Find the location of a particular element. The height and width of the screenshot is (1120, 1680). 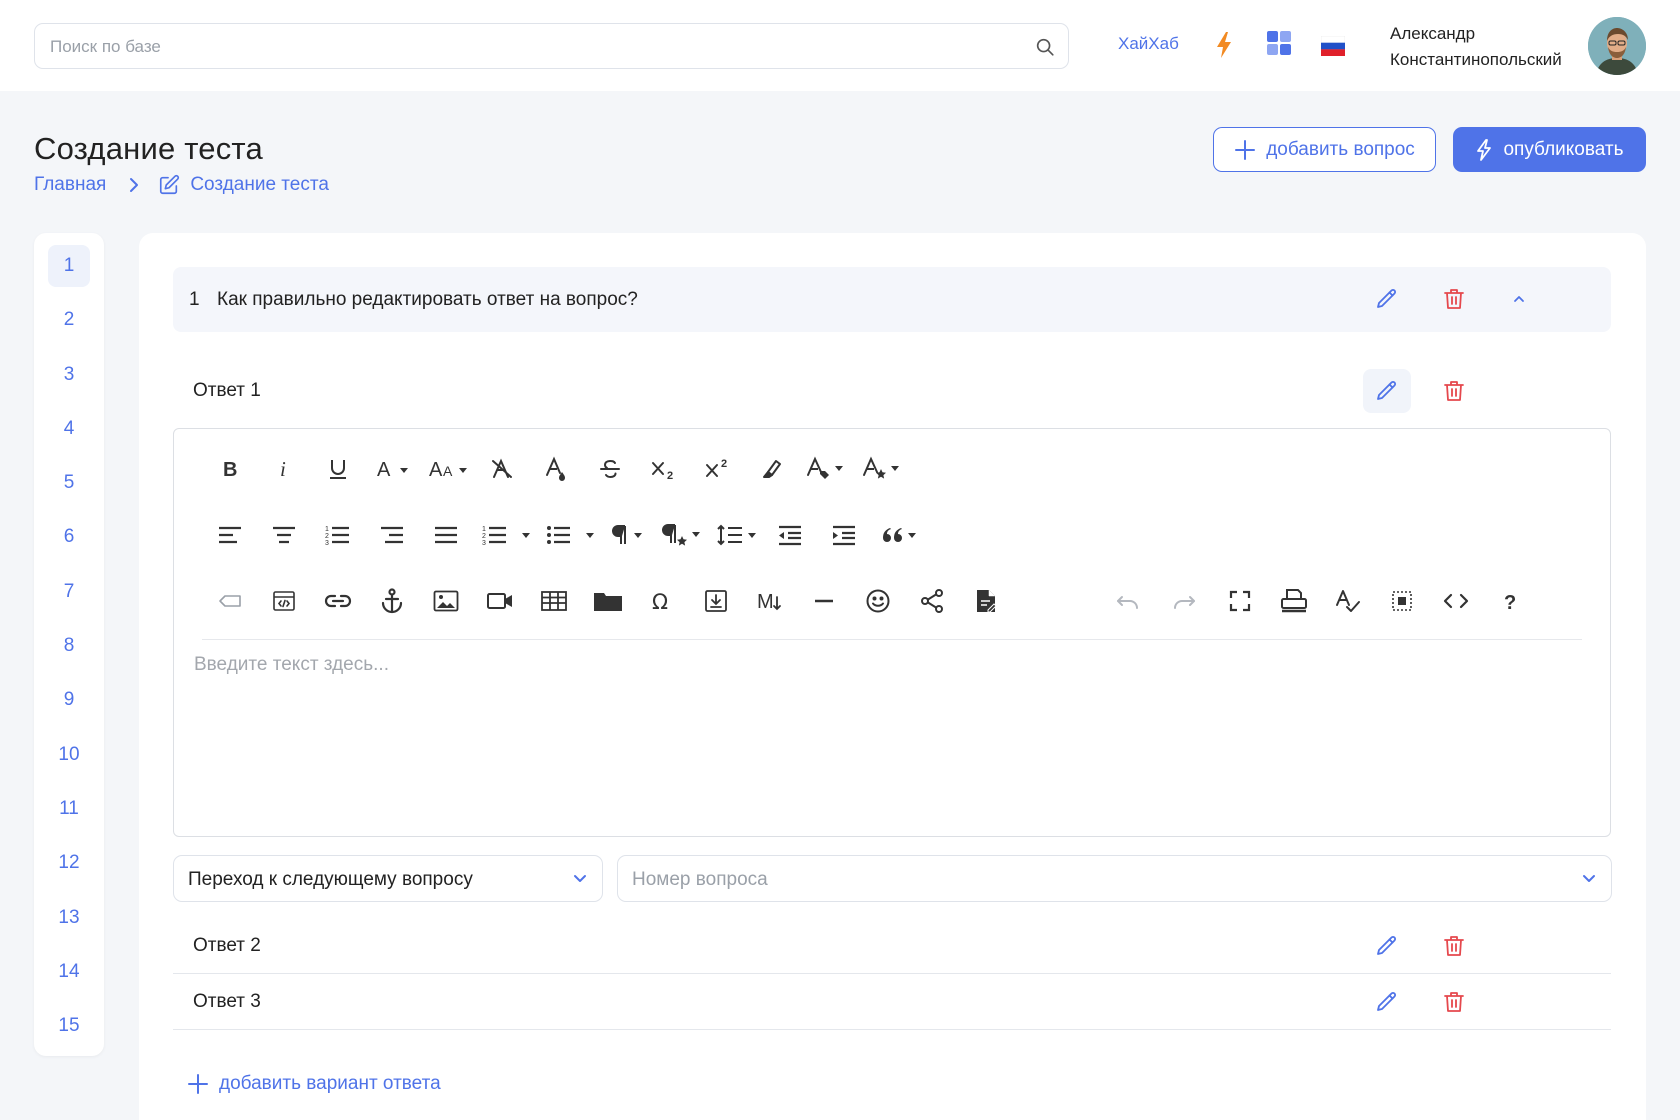

question-number-select: Номер вопроса is located at coordinates (1114, 878).